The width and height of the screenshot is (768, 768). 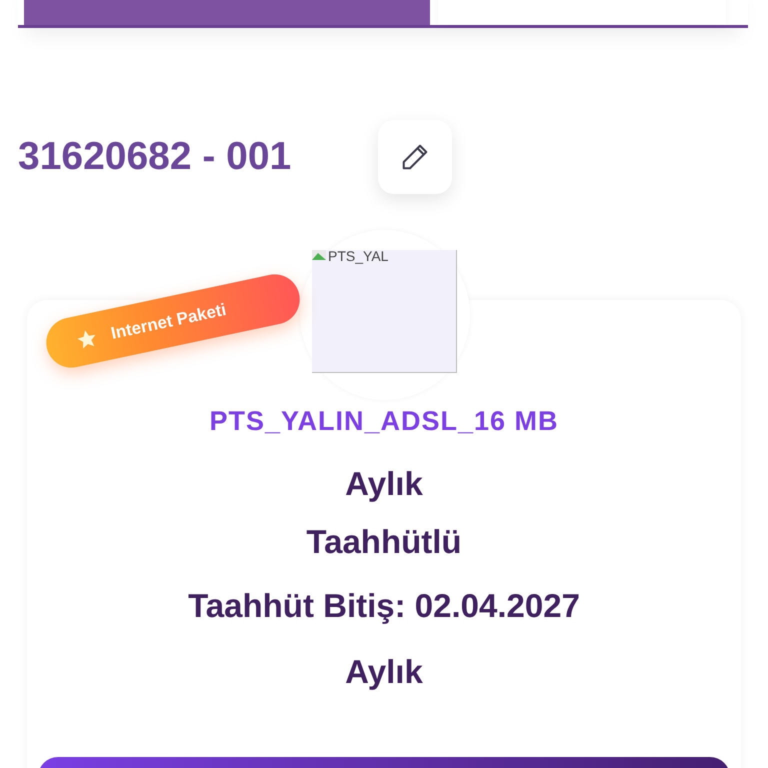 I want to click on broken-image-icon, so click(x=319, y=255).